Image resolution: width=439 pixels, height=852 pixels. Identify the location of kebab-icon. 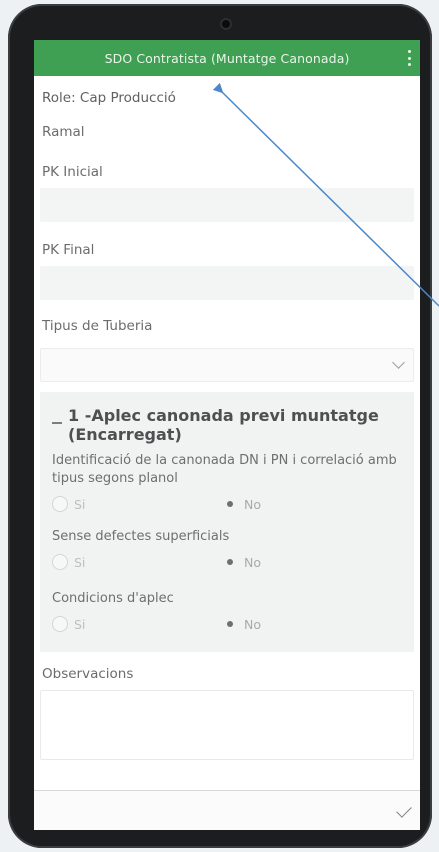
(410, 58).